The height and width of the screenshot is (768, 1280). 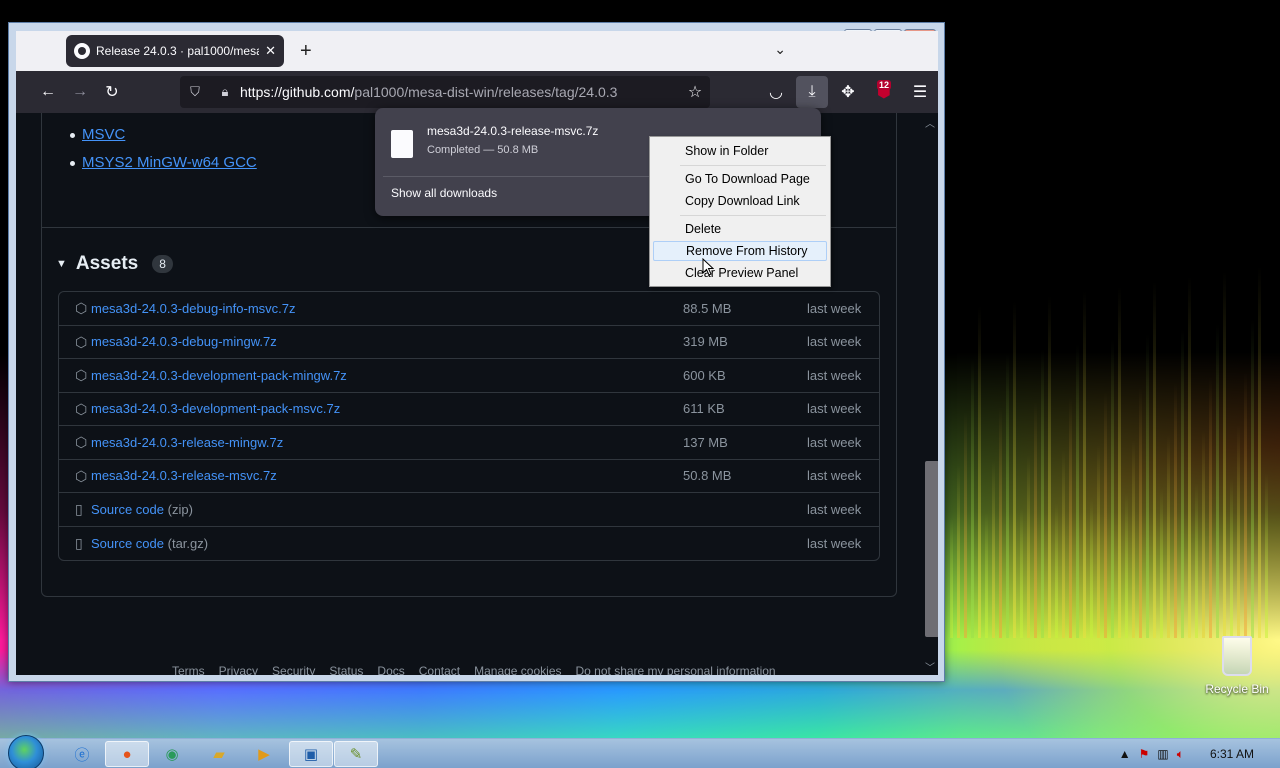 What do you see at coordinates (1125, 754) in the screenshot?
I see `show-hidden-icons-icon: ▲` at bounding box center [1125, 754].